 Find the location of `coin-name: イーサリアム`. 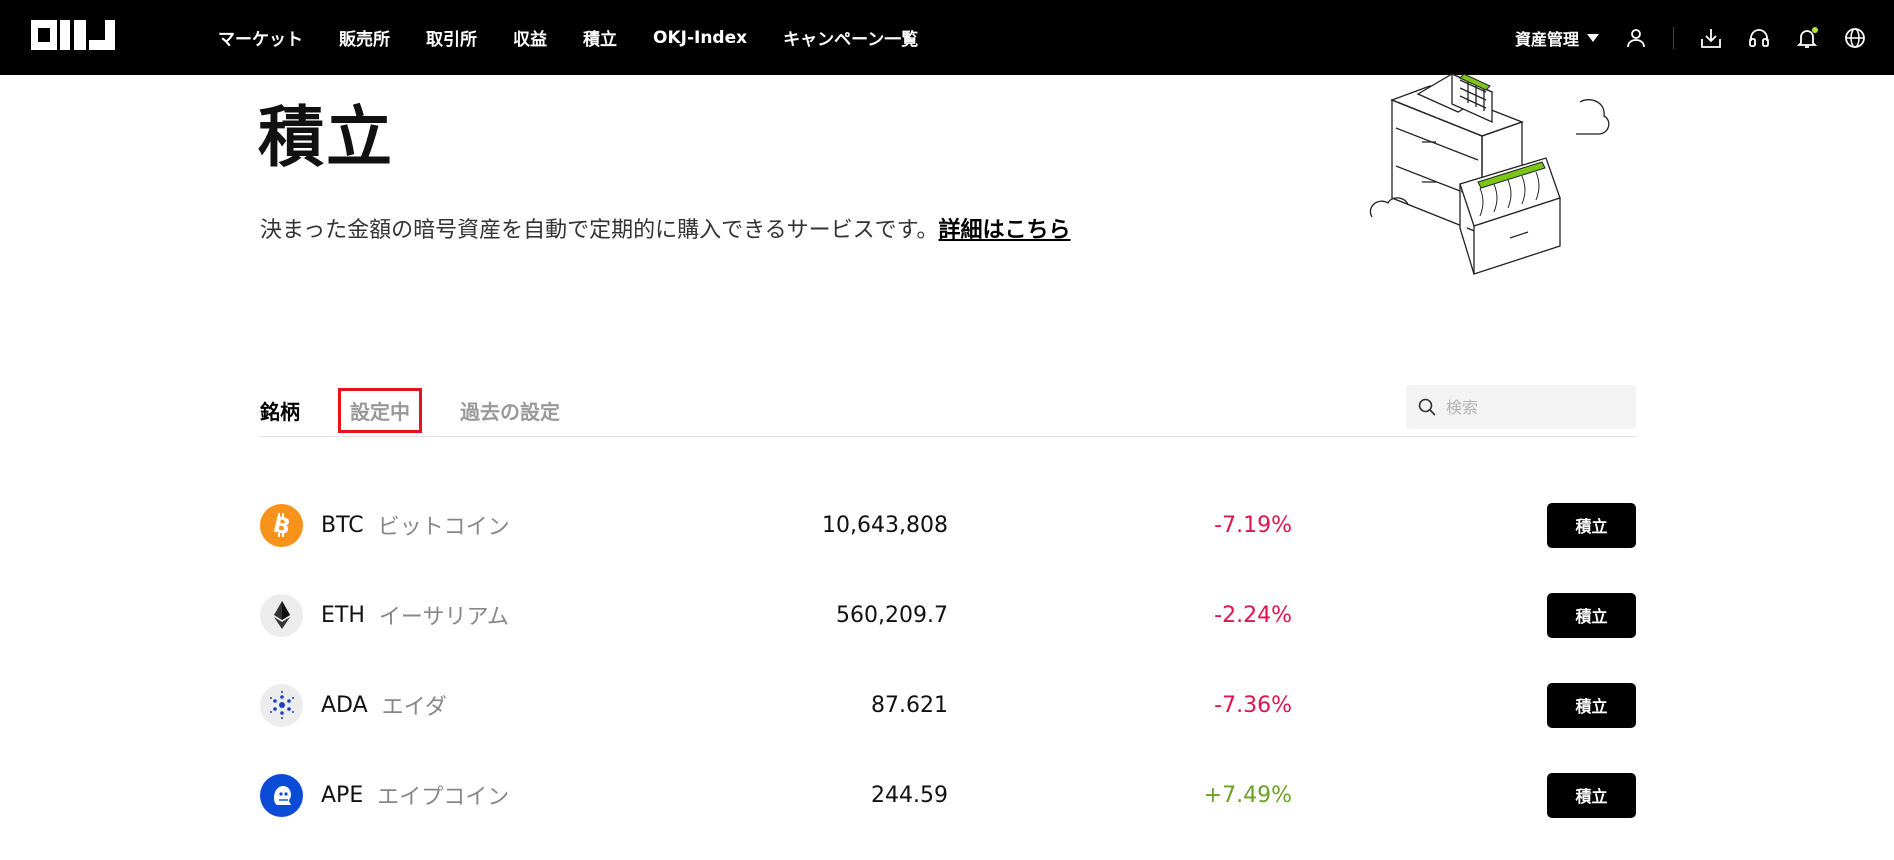

coin-name: イーサリアム is located at coordinates (443, 617).